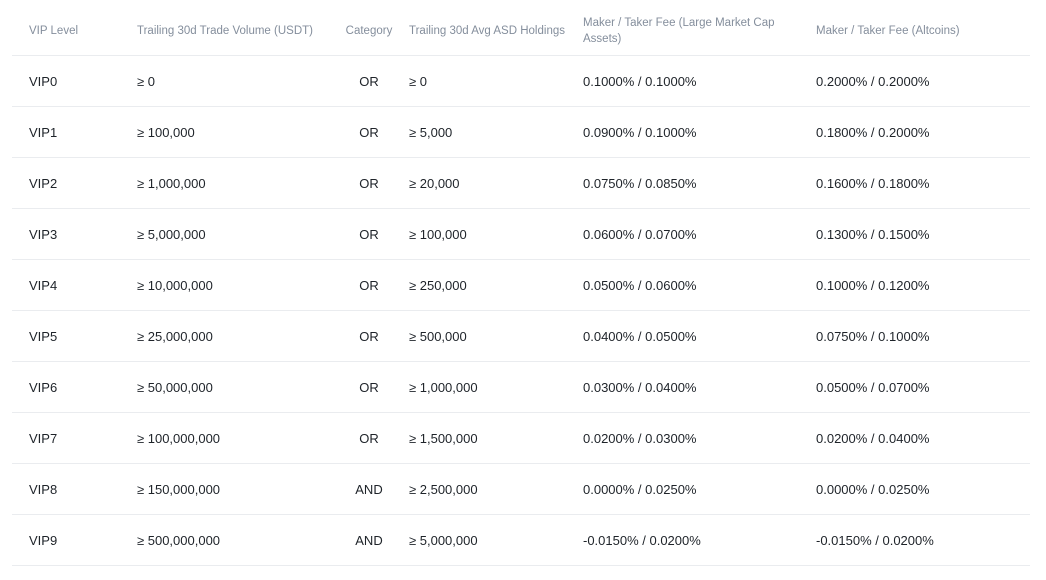 This screenshot has height=580, width=1046. Describe the element at coordinates (233, 540) in the screenshot. I see `cell-trade-volume: ≥ 500,000,000` at that location.